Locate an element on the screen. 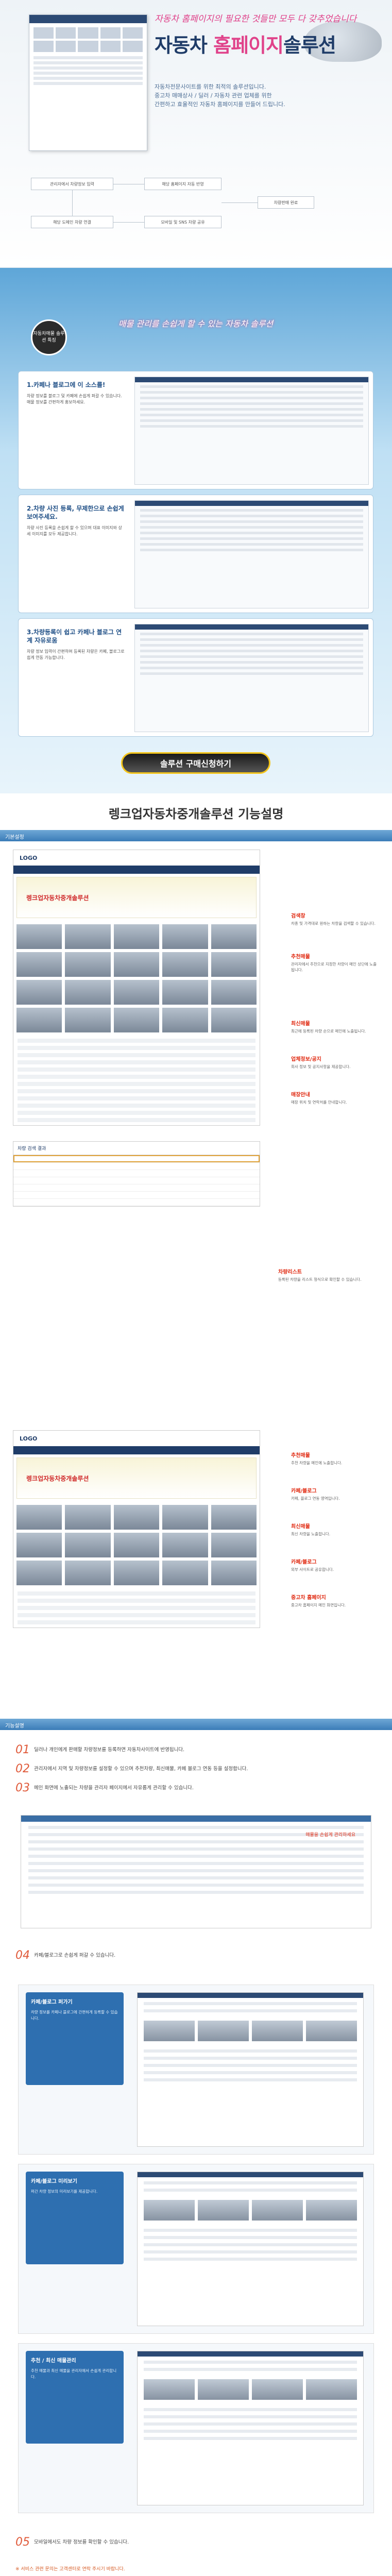 The width and height of the screenshot is (392, 2576). admin-screenshot: 매물을 손쉽게 관리하세요 is located at coordinates (196, 1871).